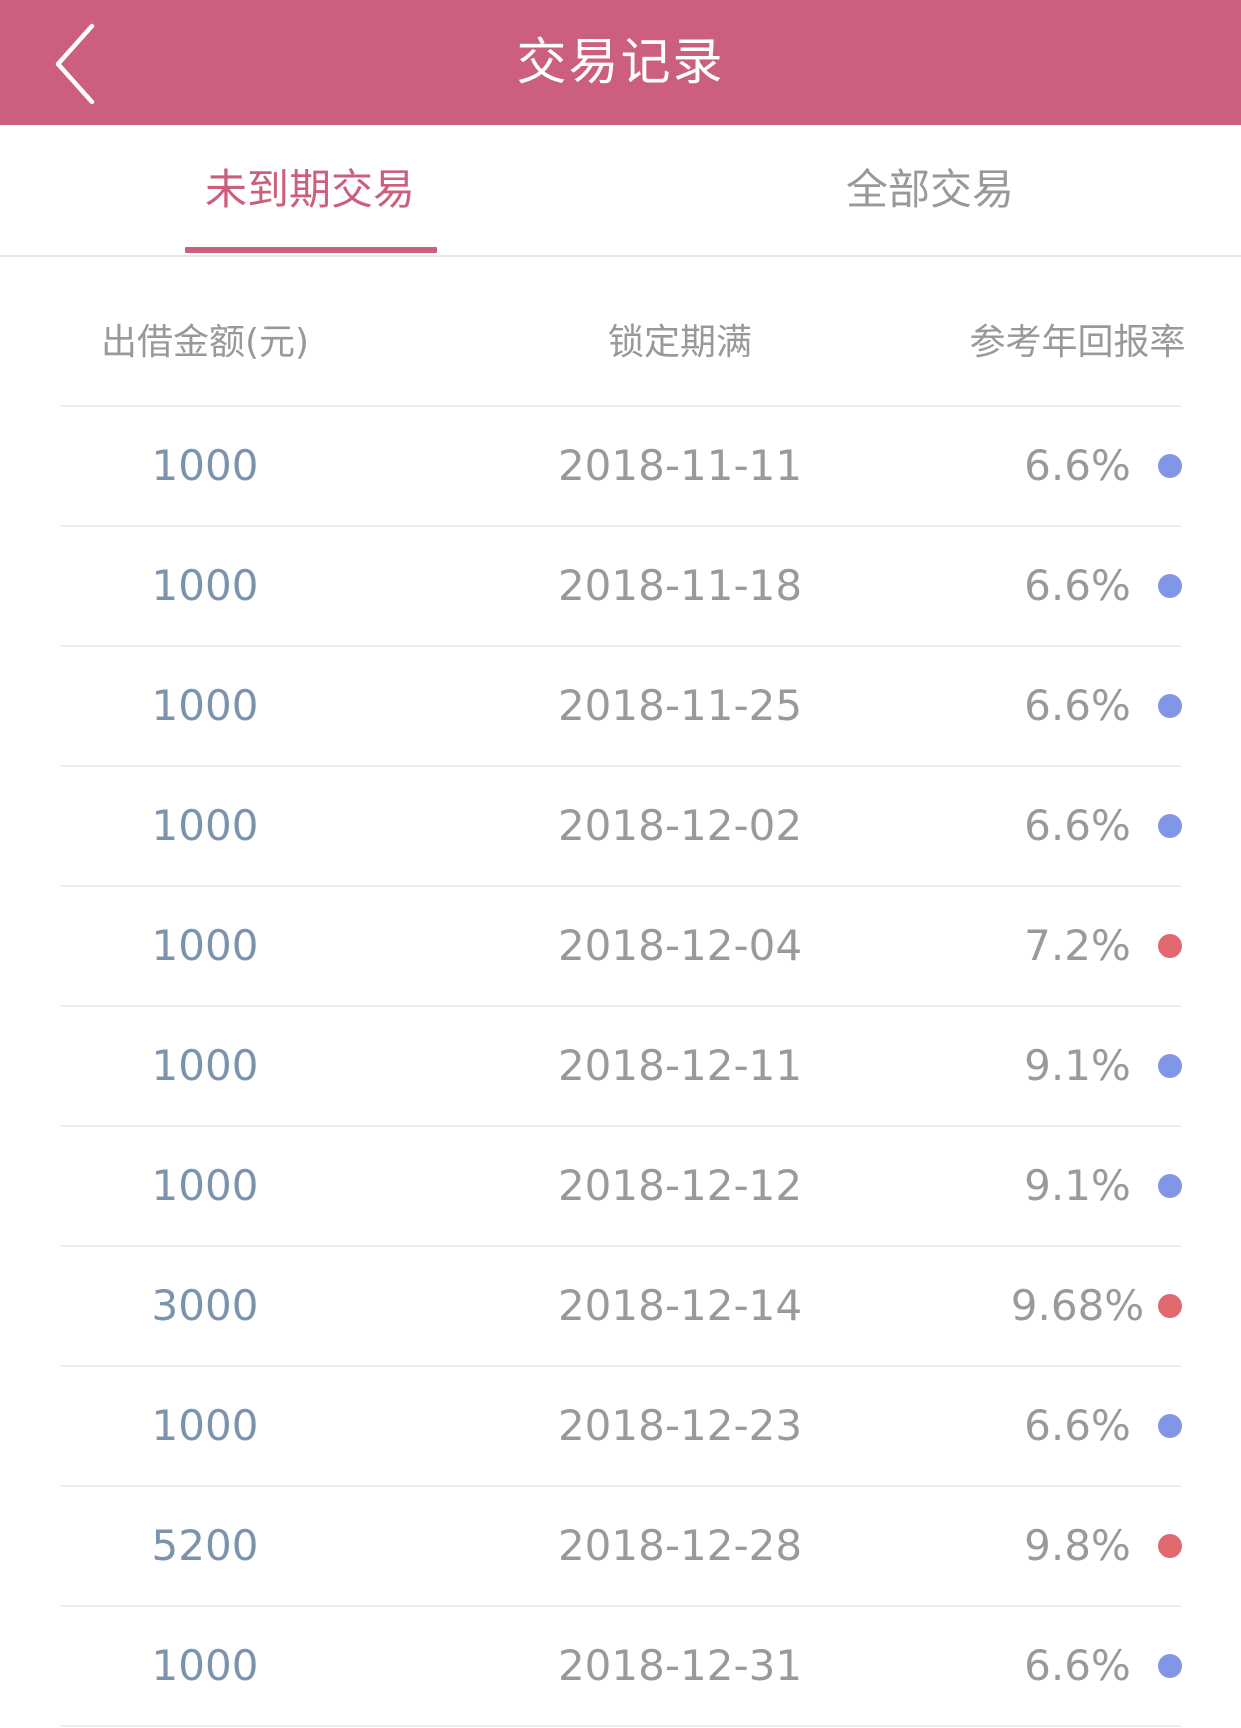  I want to click on tab-all-trades: 全部交易, so click(930, 190).